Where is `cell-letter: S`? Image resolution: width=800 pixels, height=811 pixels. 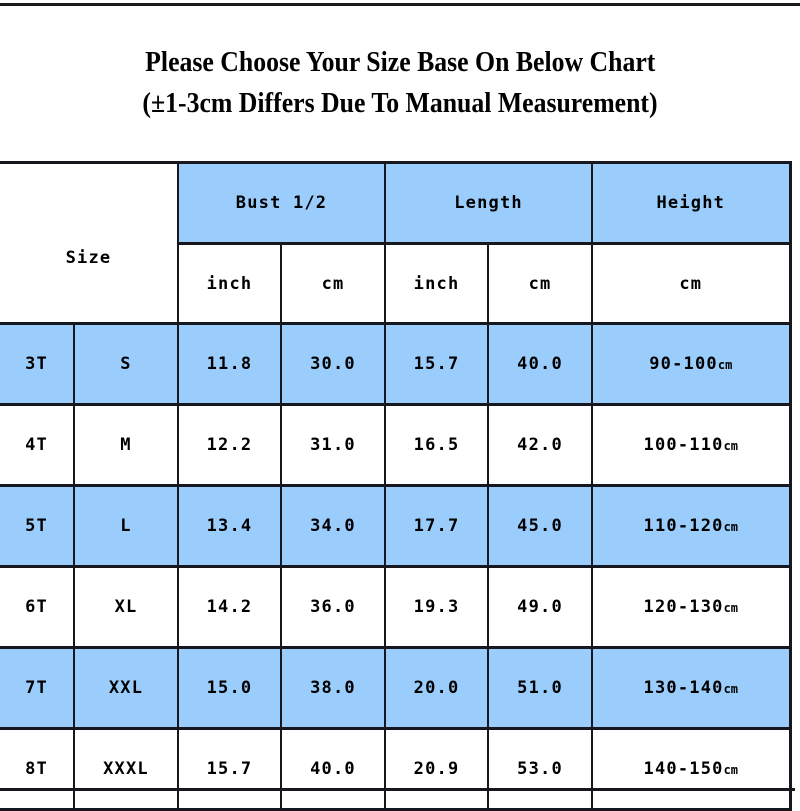 cell-letter: S is located at coordinates (126, 364).